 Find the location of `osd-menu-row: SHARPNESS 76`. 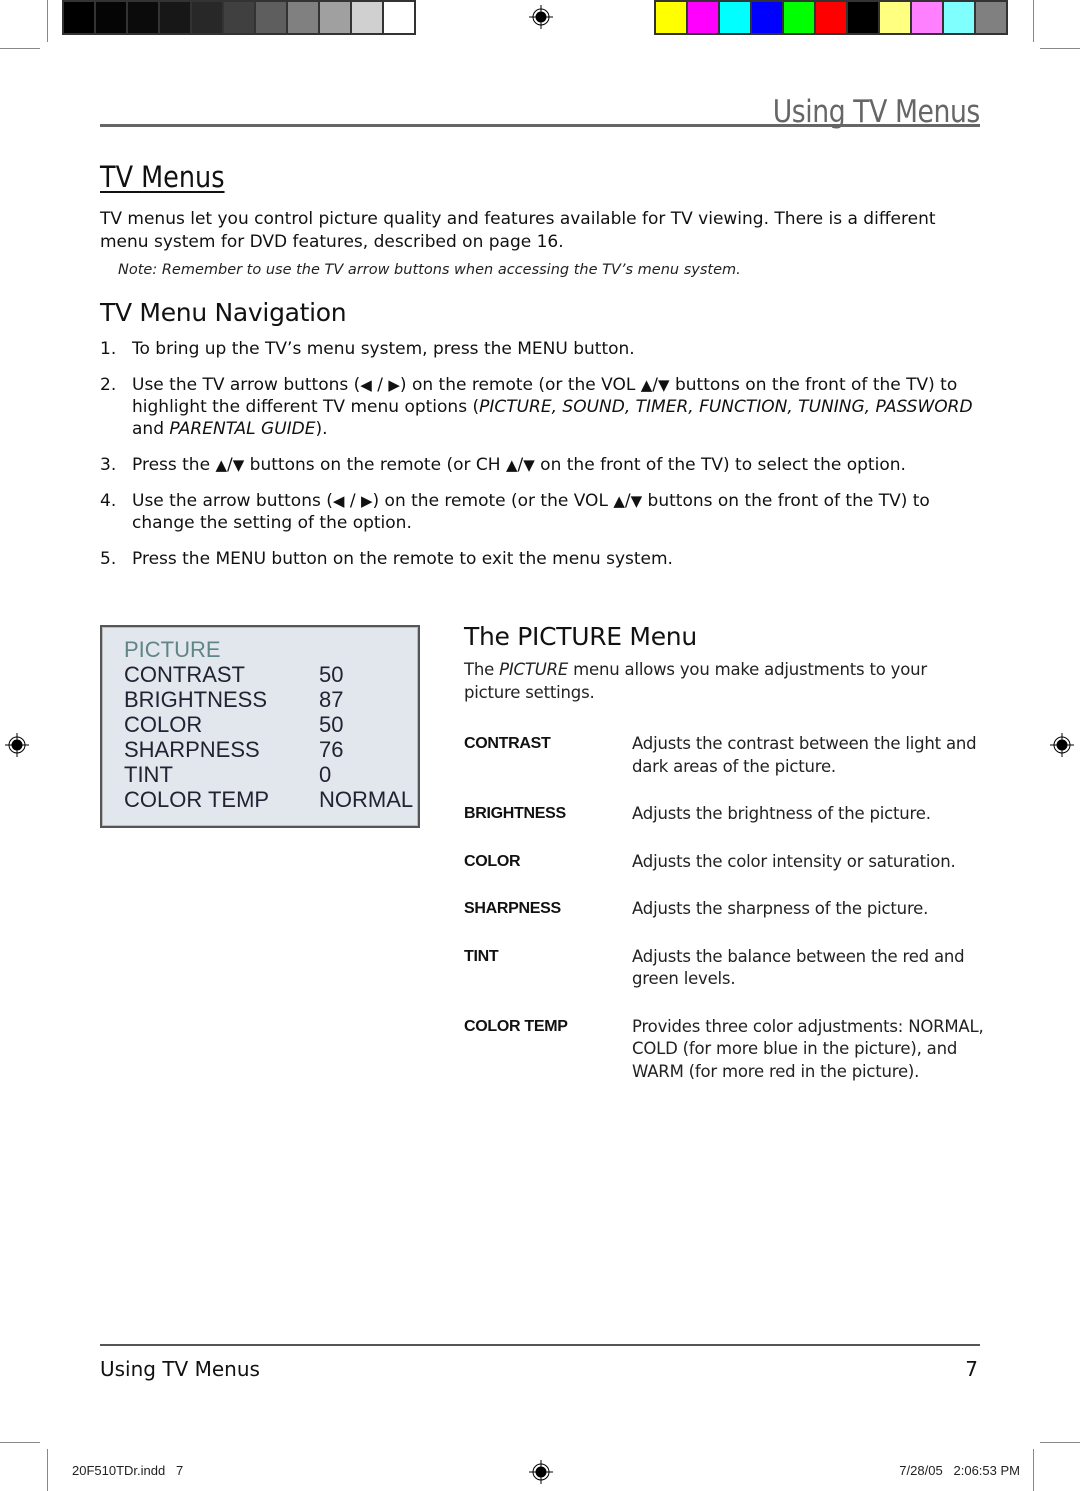

osd-menu-row: SHARPNESS 76 is located at coordinates (271, 749).